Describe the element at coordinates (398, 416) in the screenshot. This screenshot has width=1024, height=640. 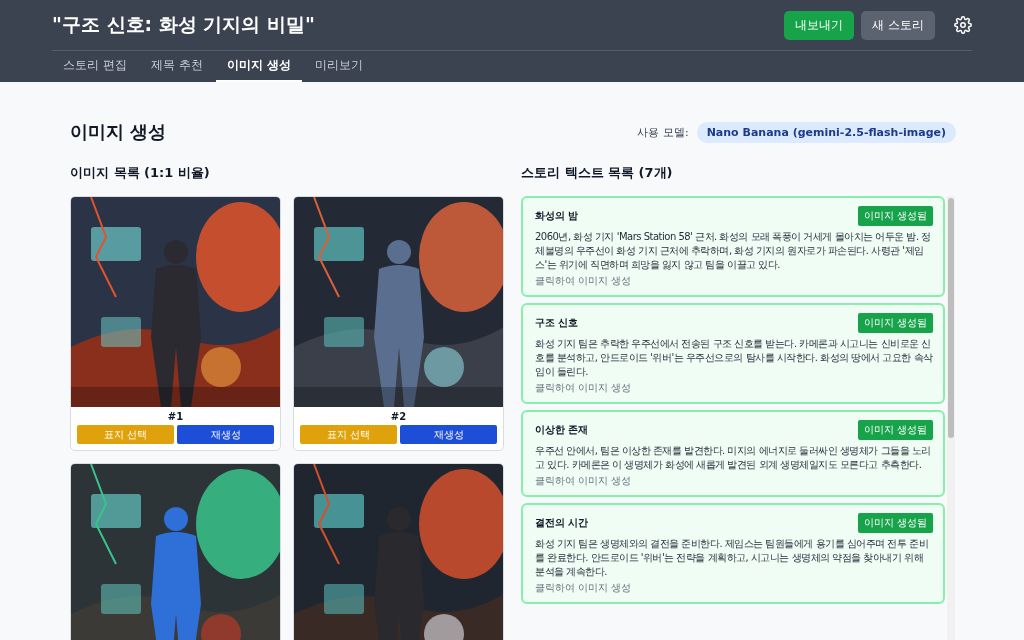
I see `image-number: #2` at that location.